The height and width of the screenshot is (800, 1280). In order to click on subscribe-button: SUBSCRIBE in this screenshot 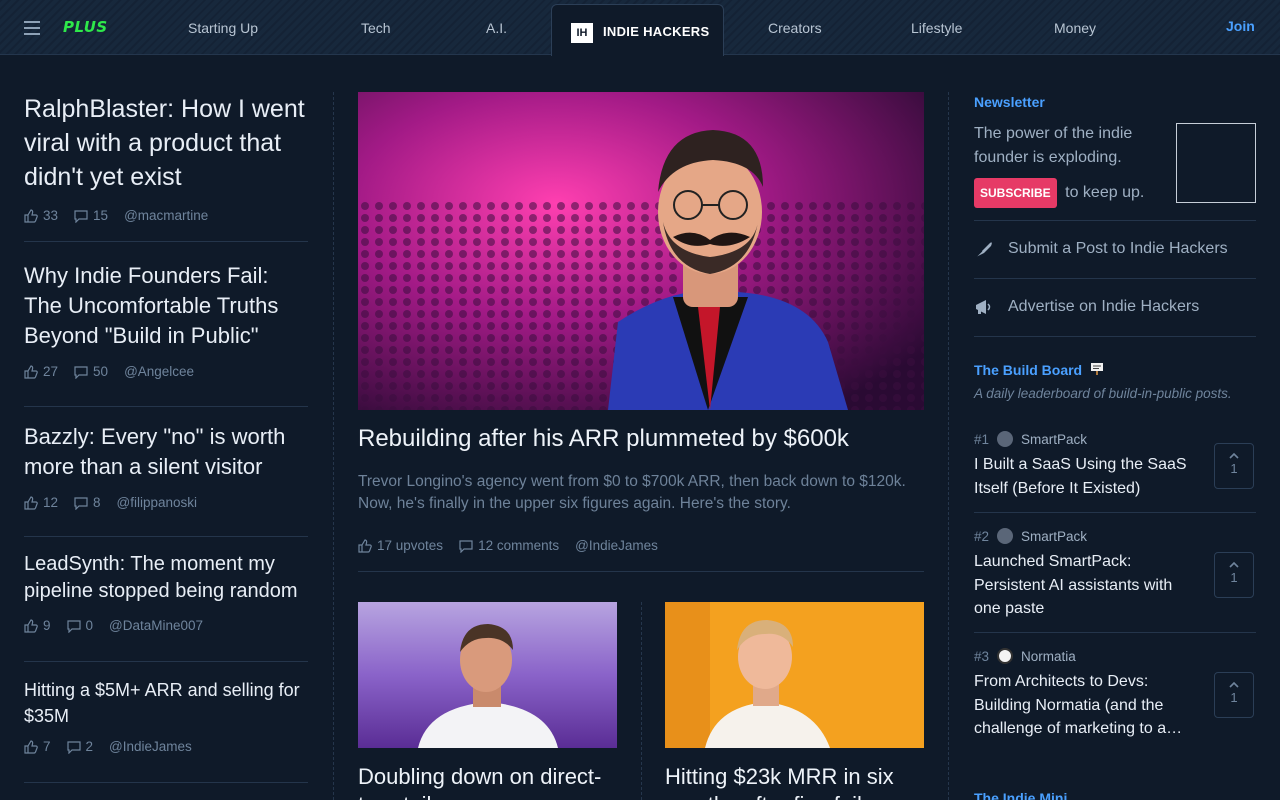, I will do `click(1015, 193)`.